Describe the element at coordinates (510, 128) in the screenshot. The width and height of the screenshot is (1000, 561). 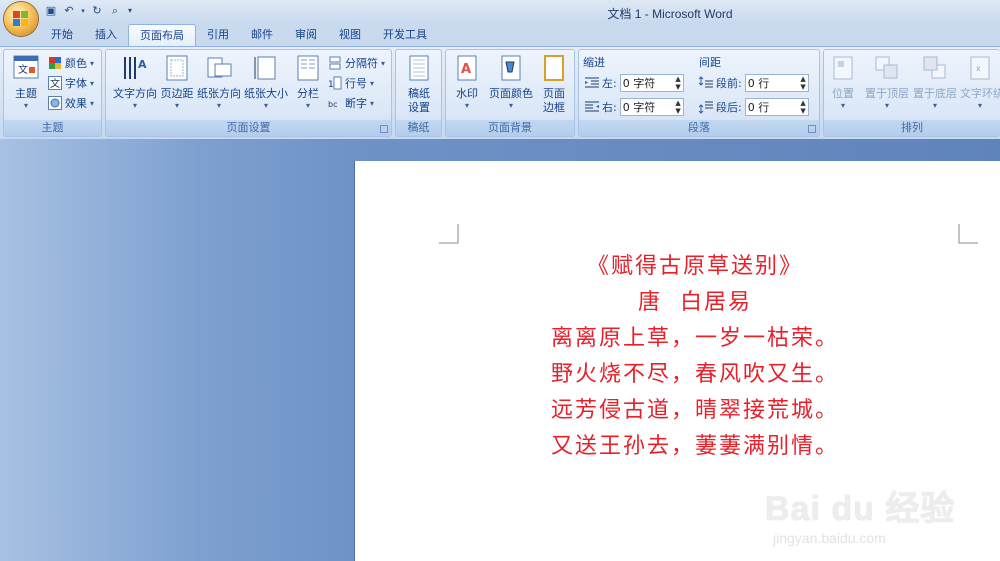
I see `page-background-group-label: 页面背景` at that location.